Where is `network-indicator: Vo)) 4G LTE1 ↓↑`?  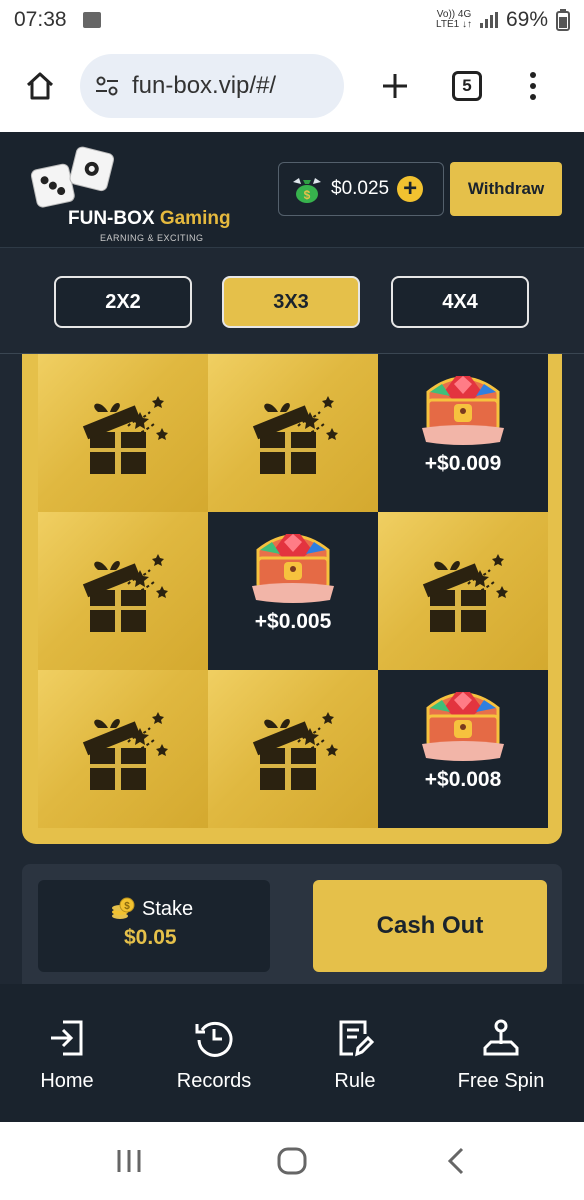
network-indicator: Vo)) 4G LTE1 ↓↑ is located at coordinates (454, 20).